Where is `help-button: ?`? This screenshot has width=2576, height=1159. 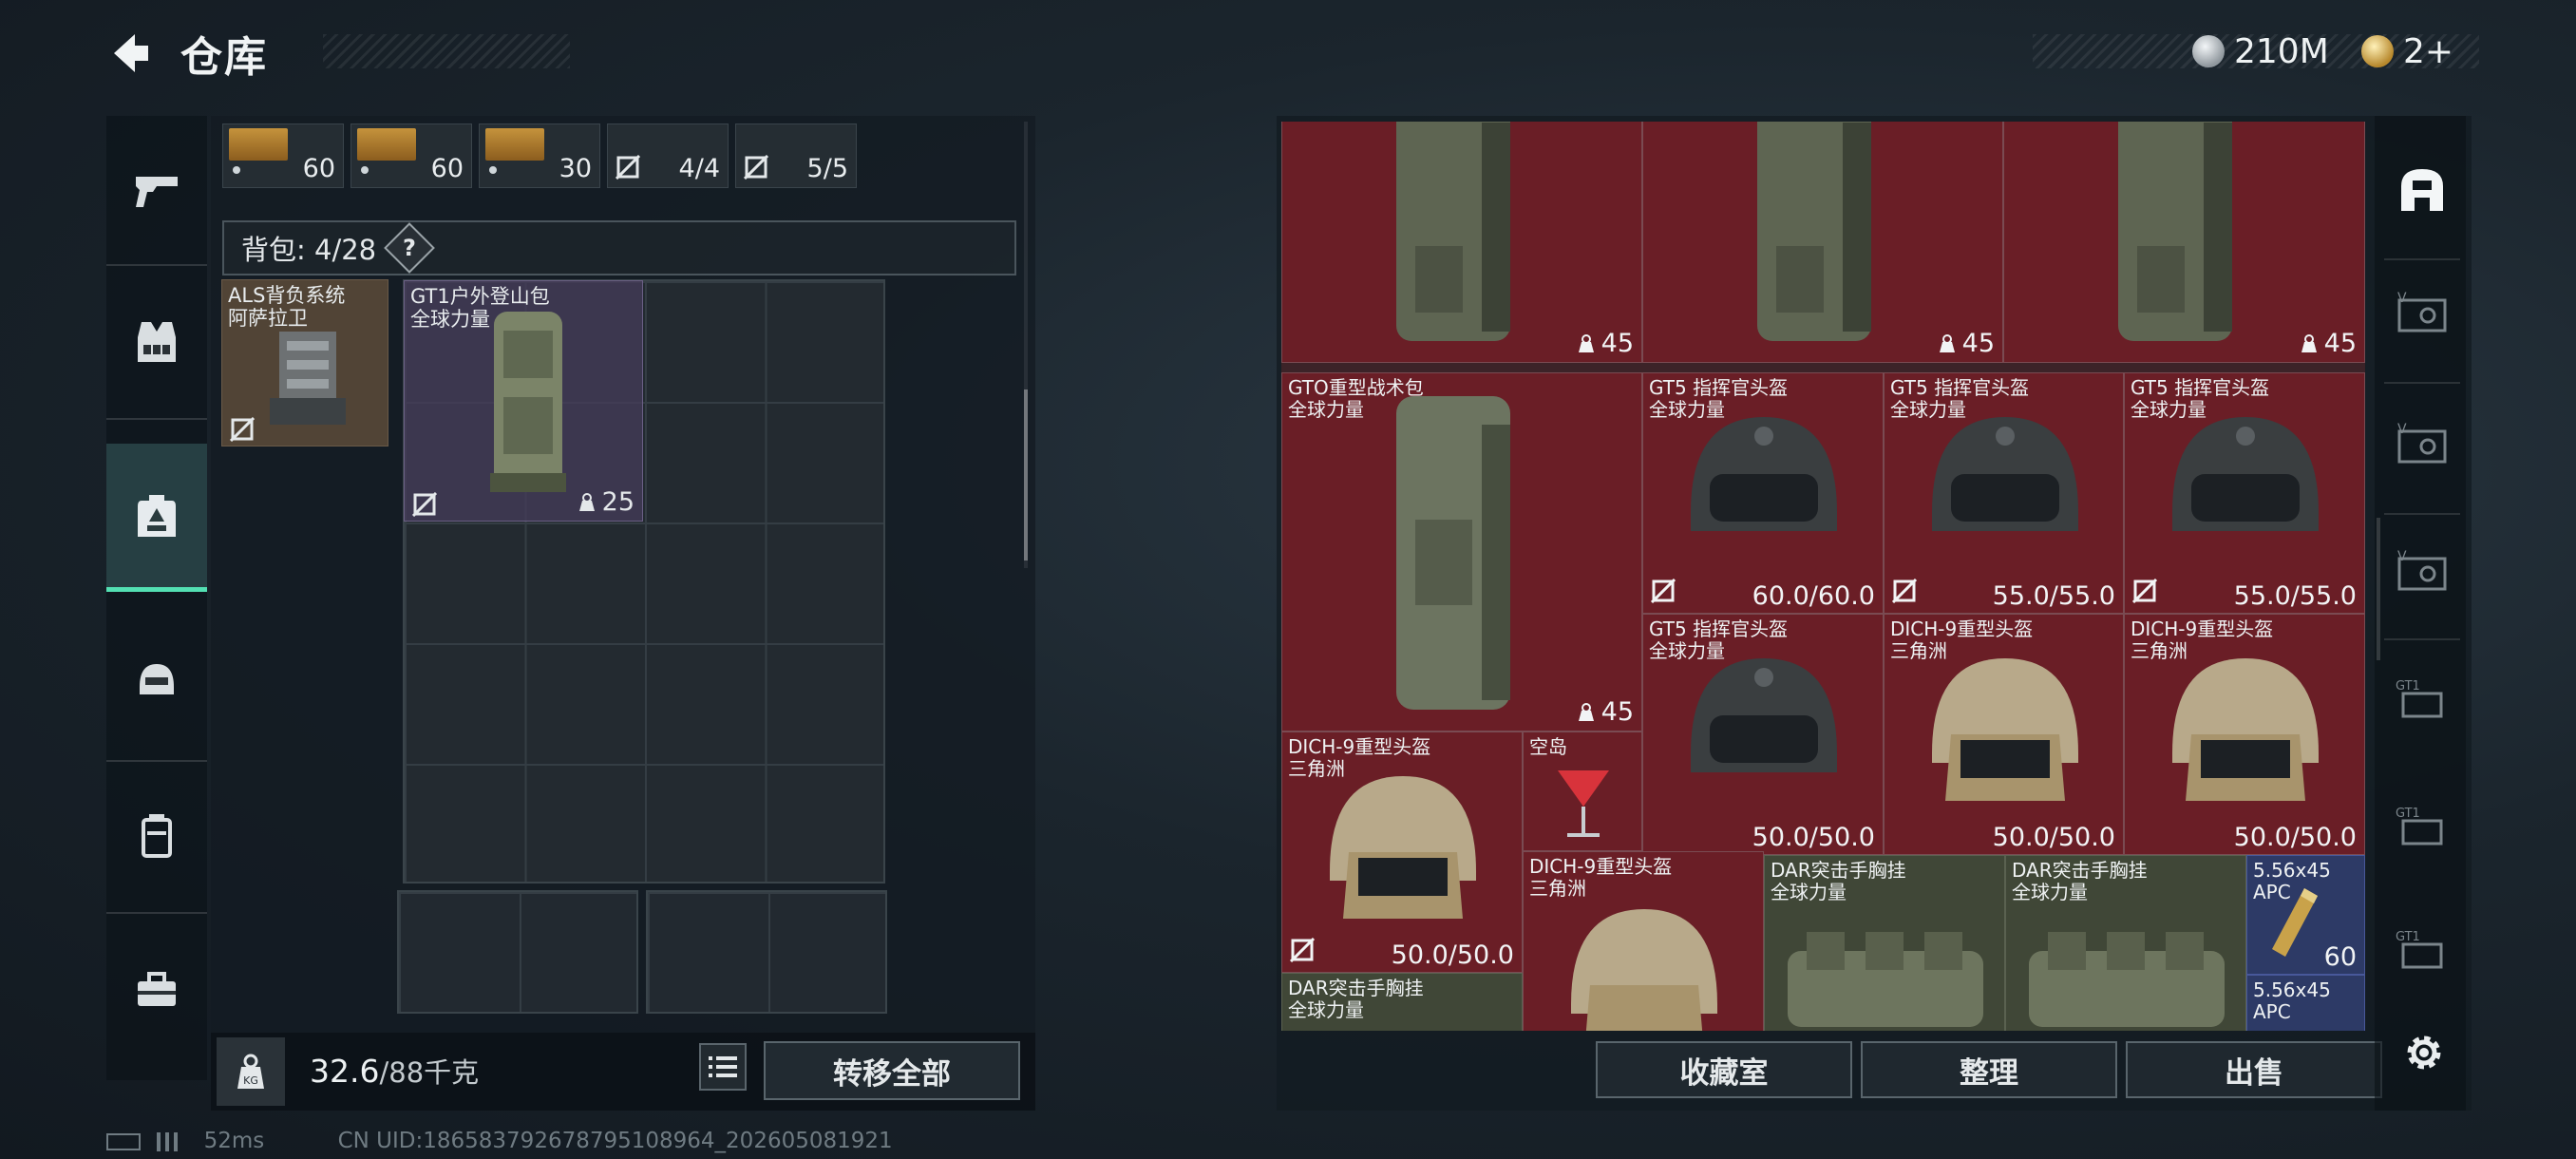
help-button: ? is located at coordinates (409, 248).